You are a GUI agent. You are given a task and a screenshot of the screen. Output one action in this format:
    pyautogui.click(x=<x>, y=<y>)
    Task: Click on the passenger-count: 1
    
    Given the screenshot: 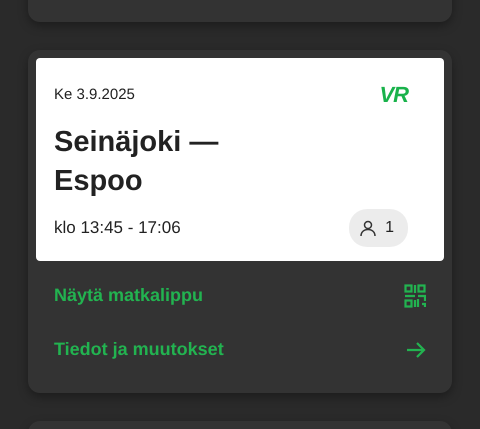 What is the action you would take?
    pyautogui.click(x=378, y=227)
    